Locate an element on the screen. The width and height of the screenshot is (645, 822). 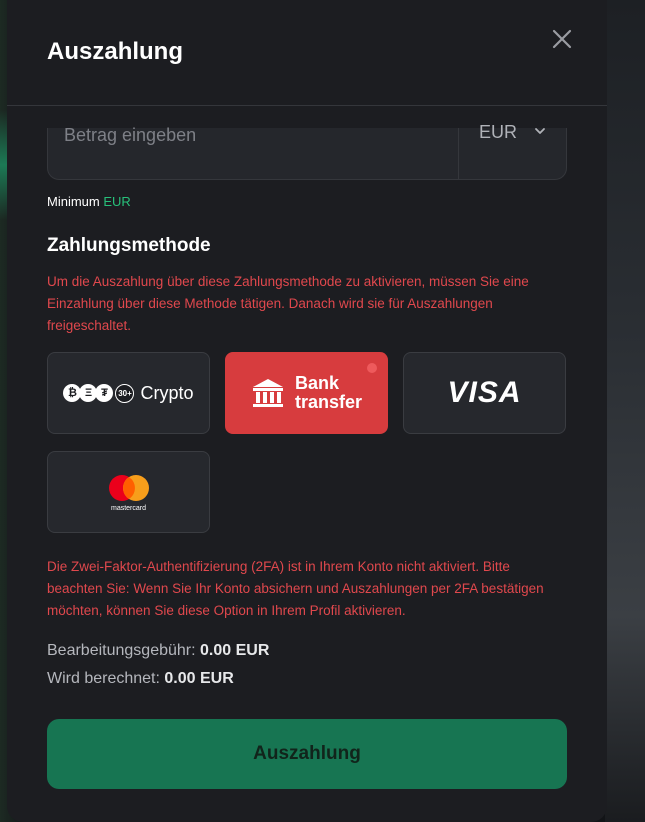
minimum-currency: EUR is located at coordinates (117, 201).